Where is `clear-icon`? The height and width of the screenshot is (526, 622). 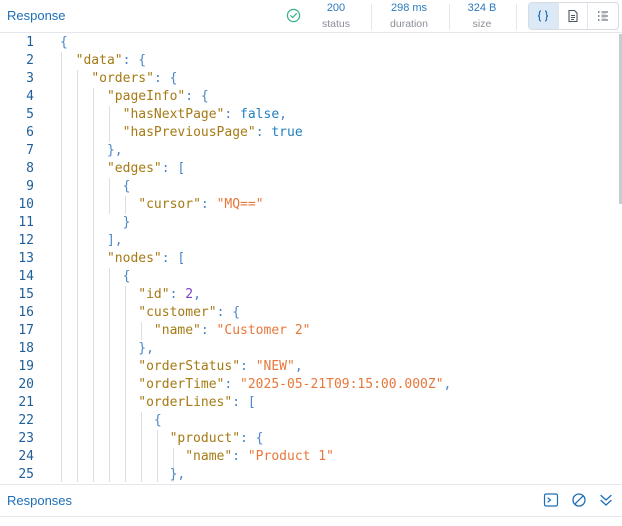 clear-icon is located at coordinates (579, 500).